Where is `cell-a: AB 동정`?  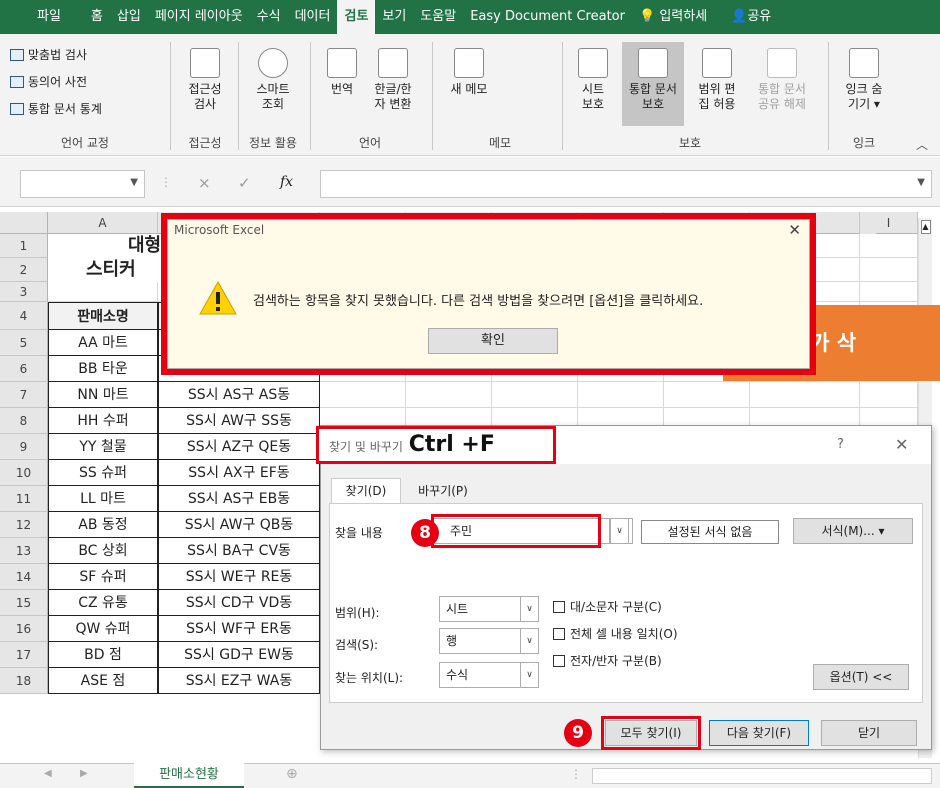
cell-a: AB 동정 is located at coordinates (103, 525).